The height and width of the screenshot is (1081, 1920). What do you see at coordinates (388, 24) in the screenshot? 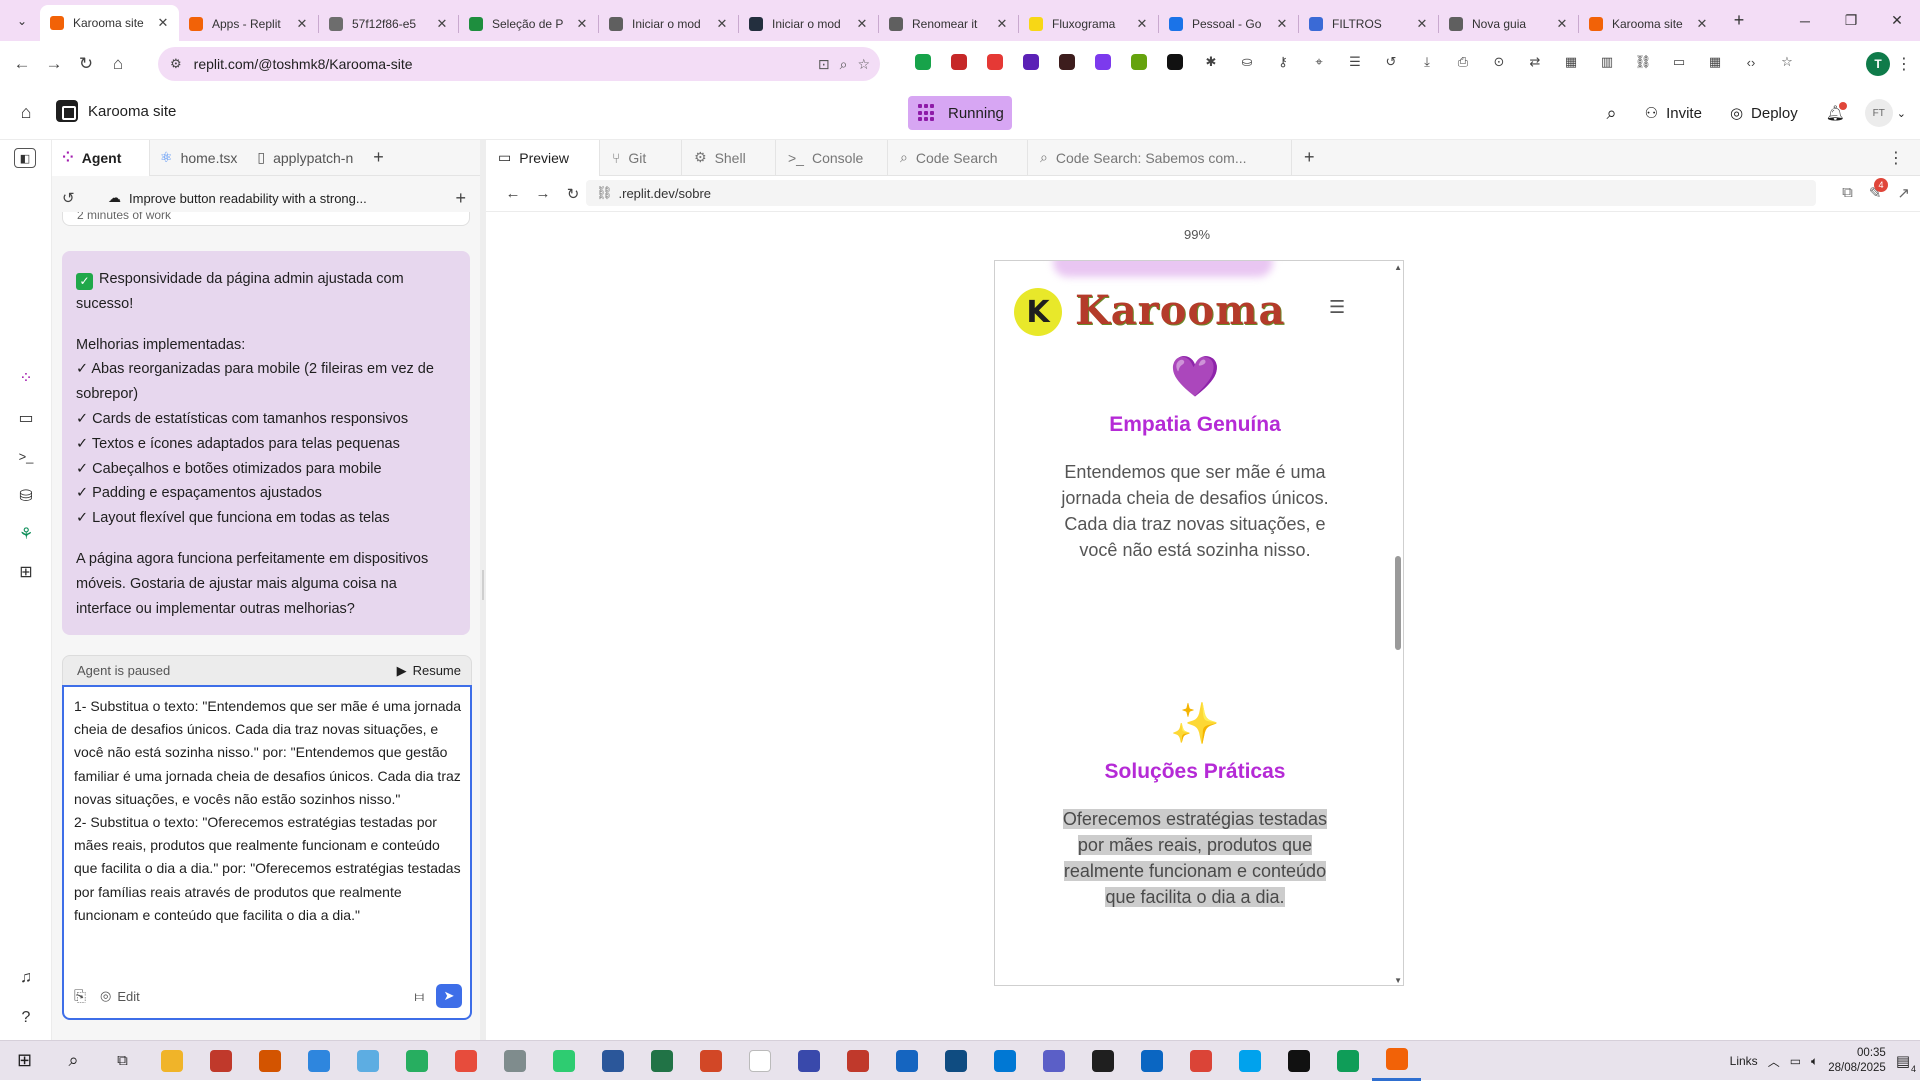
I see `browser-tab: 57f12f86-e5 ✕` at bounding box center [388, 24].